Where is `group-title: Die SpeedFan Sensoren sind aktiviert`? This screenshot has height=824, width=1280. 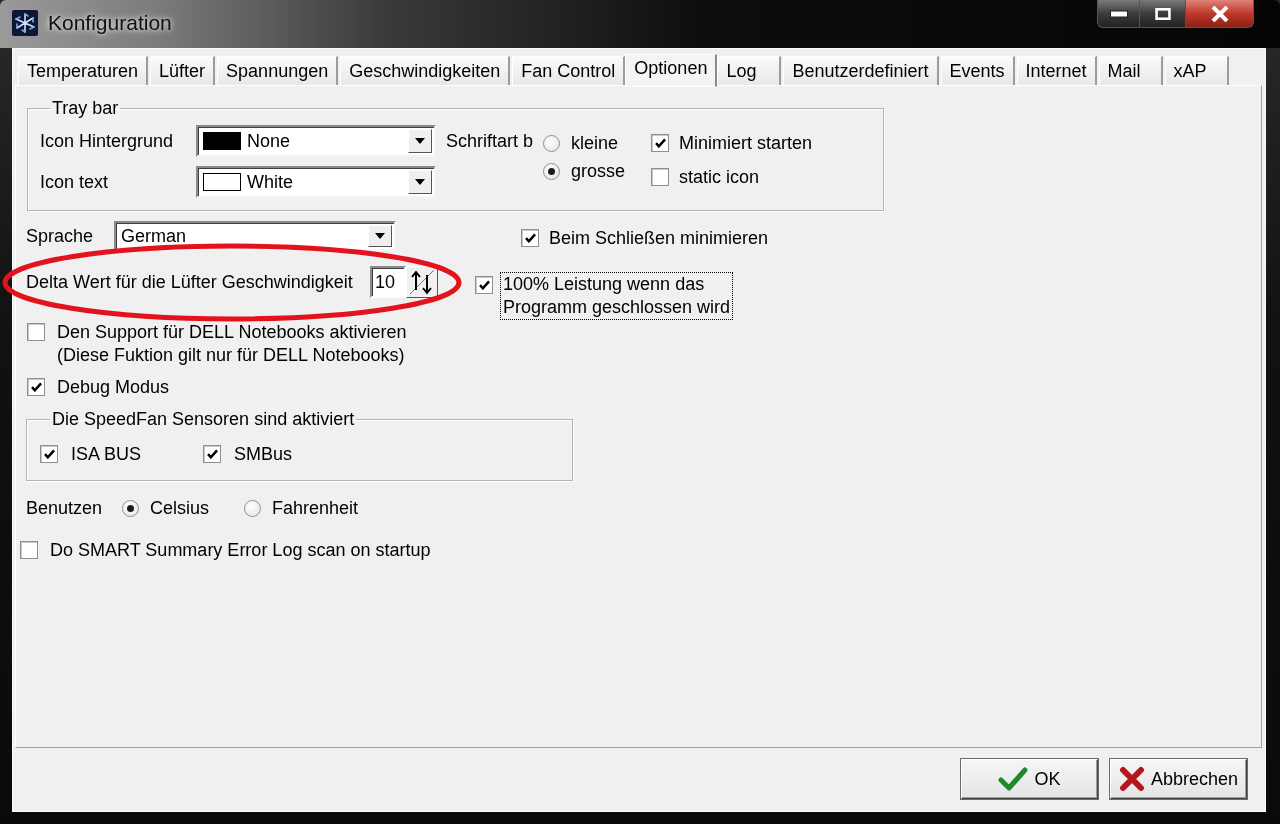
group-title: Die SpeedFan Sensoren sind aktiviert is located at coordinates (203, 419).